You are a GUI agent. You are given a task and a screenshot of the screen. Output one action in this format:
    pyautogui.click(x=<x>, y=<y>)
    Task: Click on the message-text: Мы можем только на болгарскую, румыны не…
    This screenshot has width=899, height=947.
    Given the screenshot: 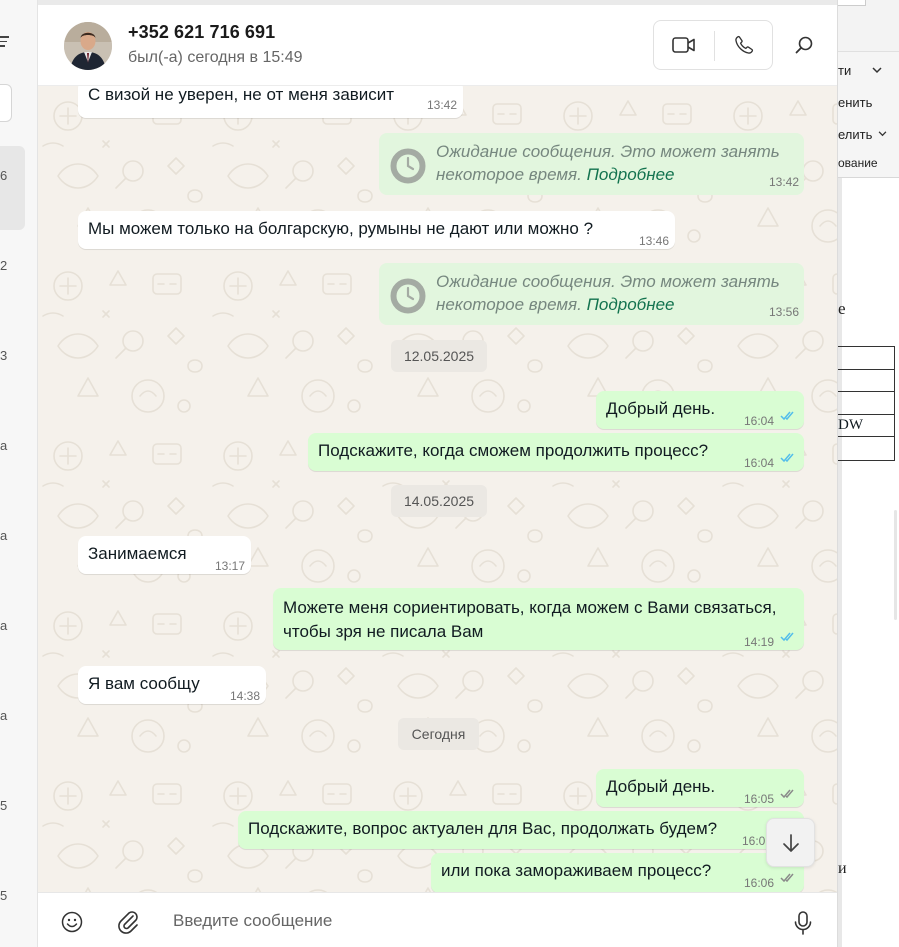 What is the action you would take?
    pyautogui.click(x=341, y=228)
    